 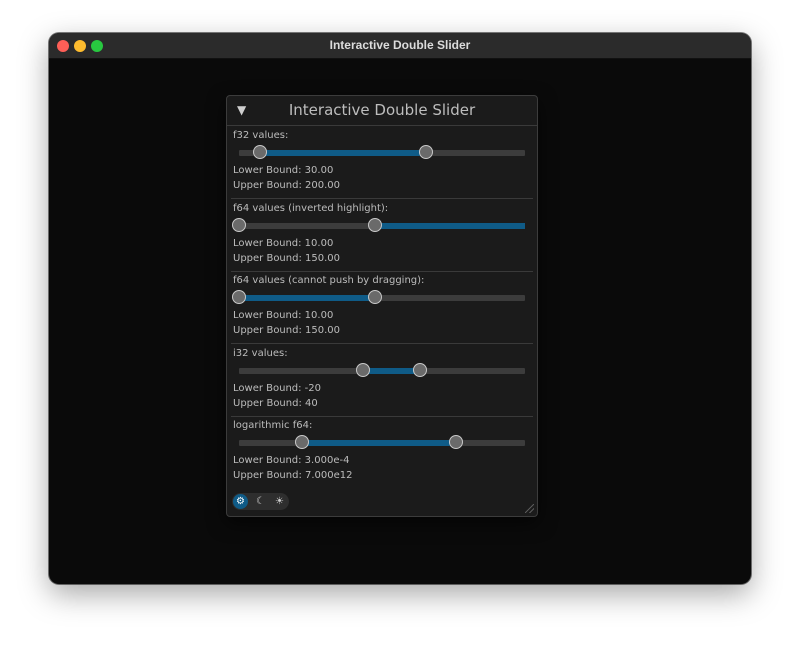 I want to click on panel-title: Interactive Double Slider, so click(x=382, y=110).